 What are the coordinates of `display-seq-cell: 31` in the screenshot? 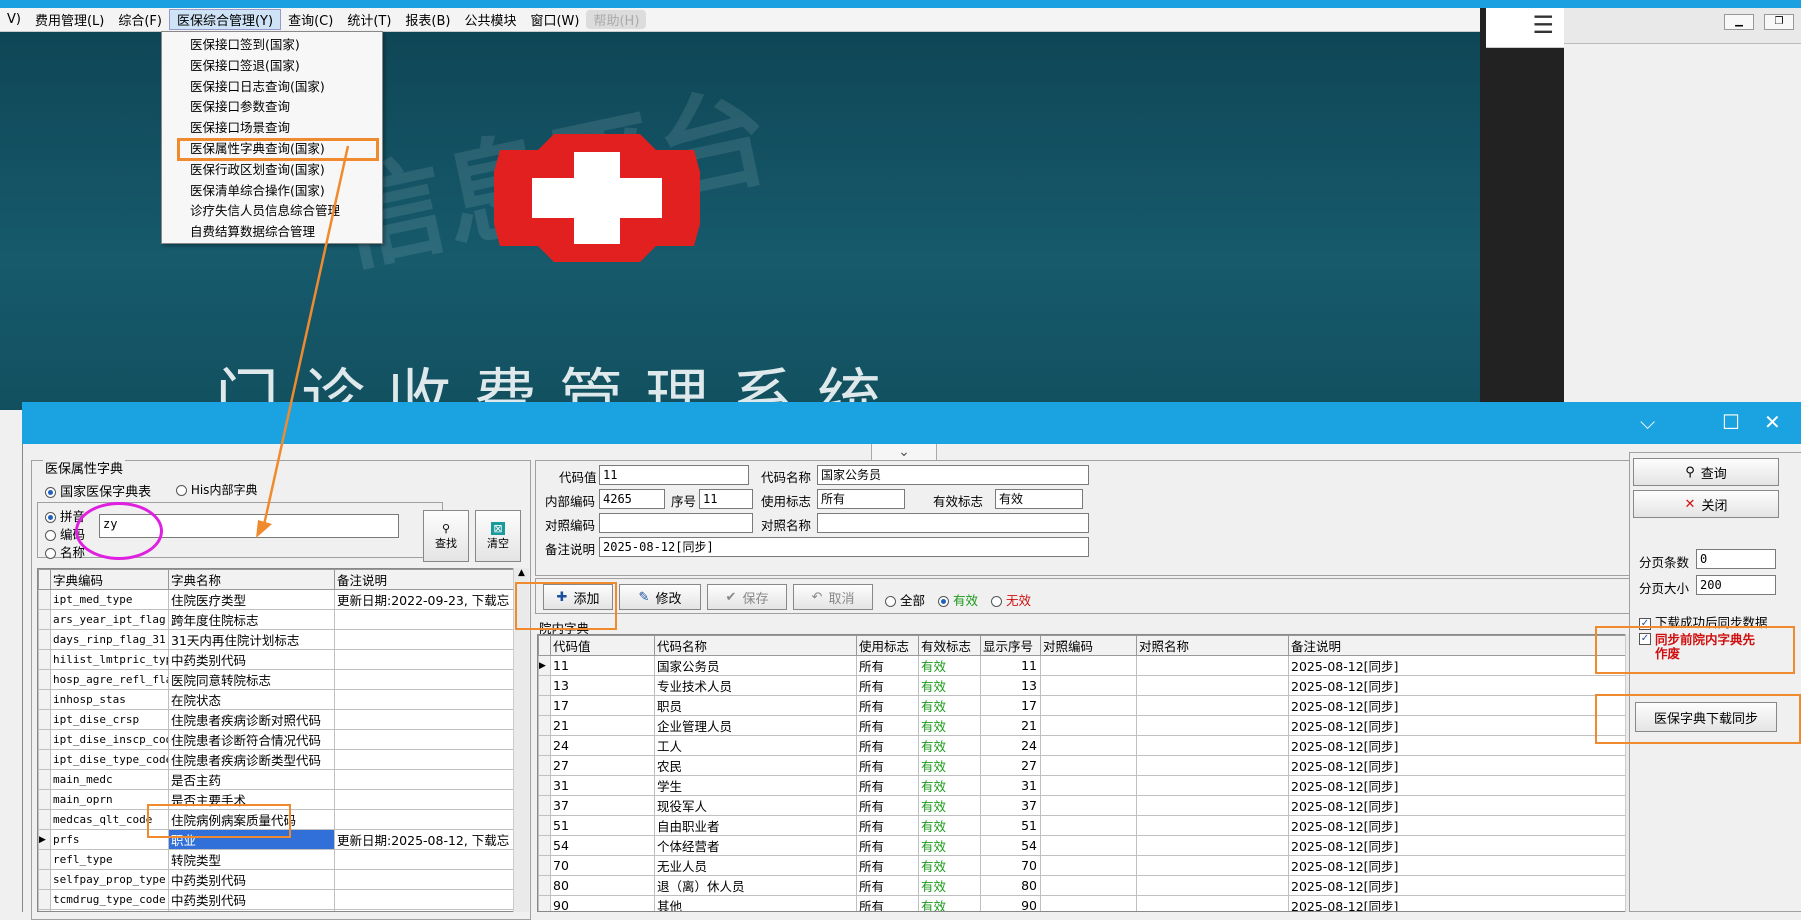 It's located at (1010, 785).